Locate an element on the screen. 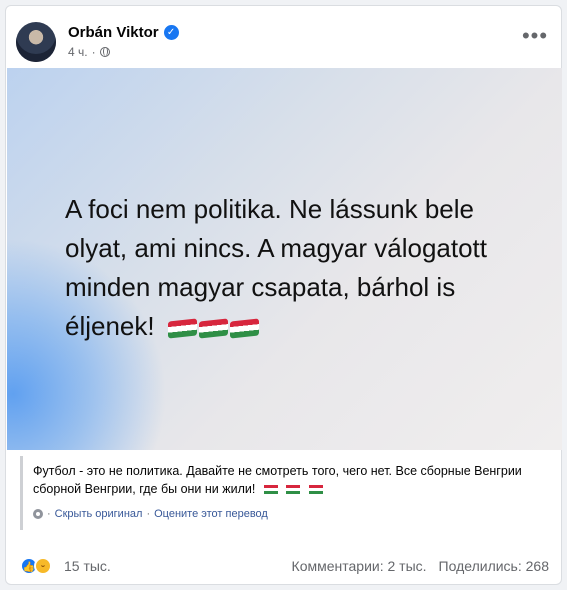 Image resolution: width=567 pixels, height=590 pixels. translation-links: · Скрыть оригинал · Оцените этот перевод is located at coordinates (291, 514).